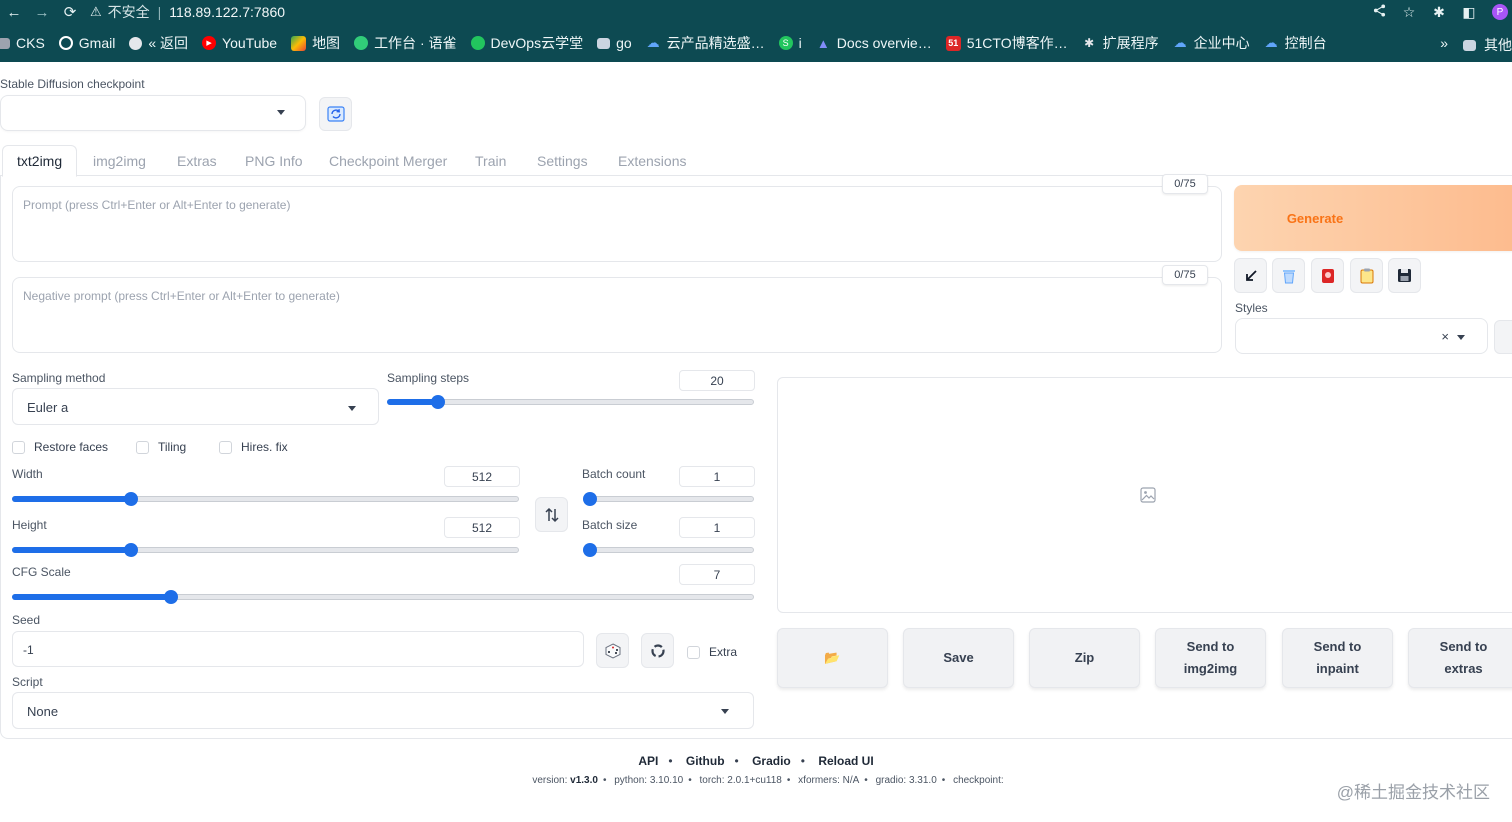 This screenshot has height=822, width=1512. I want to click on bookmark-item: 工作台 · 语雀, so click(405, 43).